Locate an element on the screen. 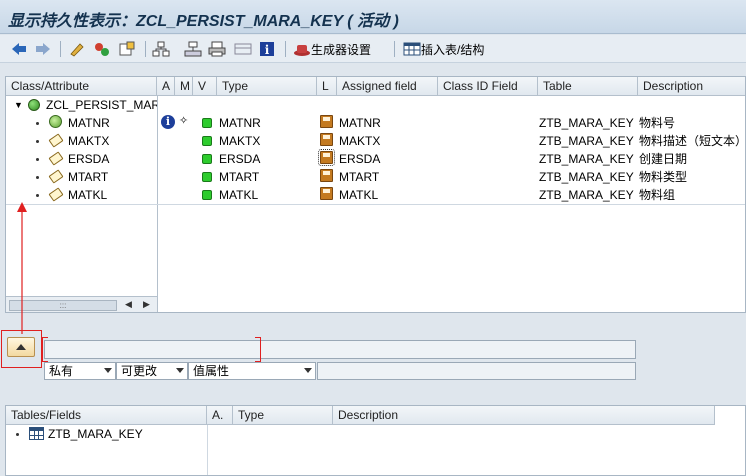 The height and width of the screenshot is (476, 746). annotation-bracket-left is located at coordinates (45, 349).